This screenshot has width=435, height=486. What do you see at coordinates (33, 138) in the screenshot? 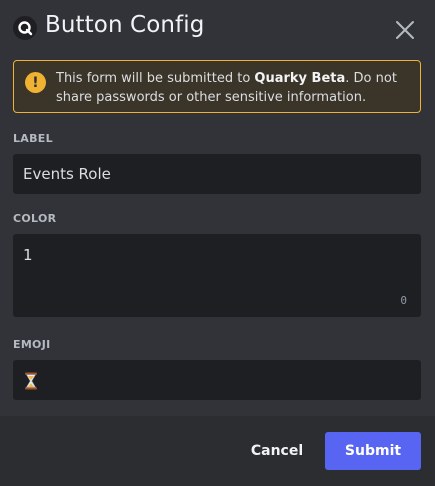
I see `label-field-label: LABEL` at bounding box center [33, 138].